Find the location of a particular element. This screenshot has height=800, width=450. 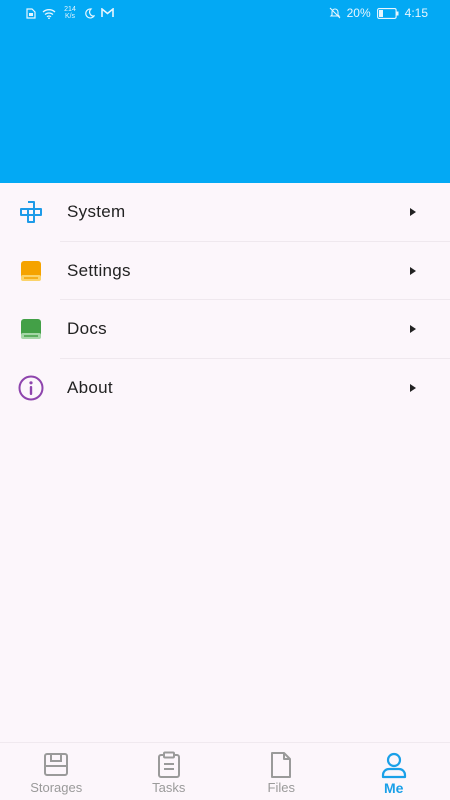

status-bar: 214 K/s 20% 4:15 is located at coordinates (225, 13).